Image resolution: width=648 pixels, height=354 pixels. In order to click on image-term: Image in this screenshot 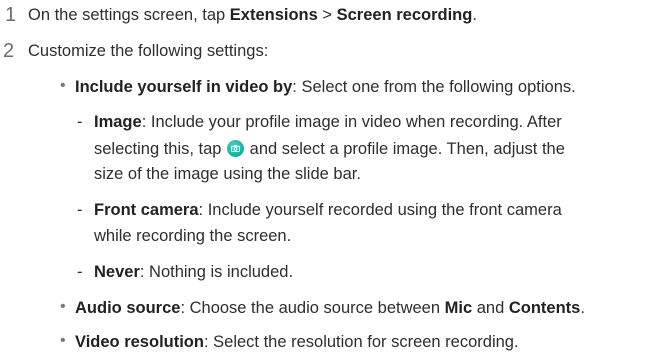, I will do `click(118, 122)`.